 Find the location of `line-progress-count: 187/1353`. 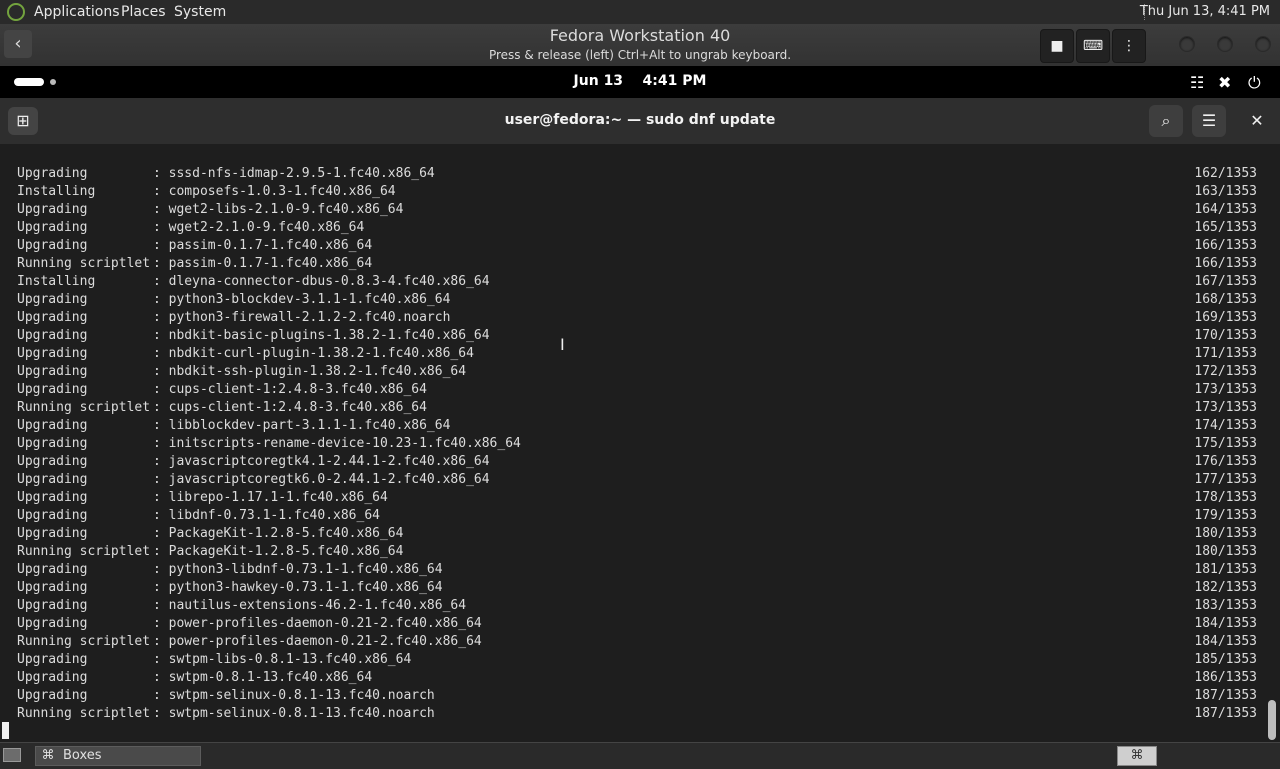

line-progress-count: 187/1353 is located at coordinates (1225, 713).